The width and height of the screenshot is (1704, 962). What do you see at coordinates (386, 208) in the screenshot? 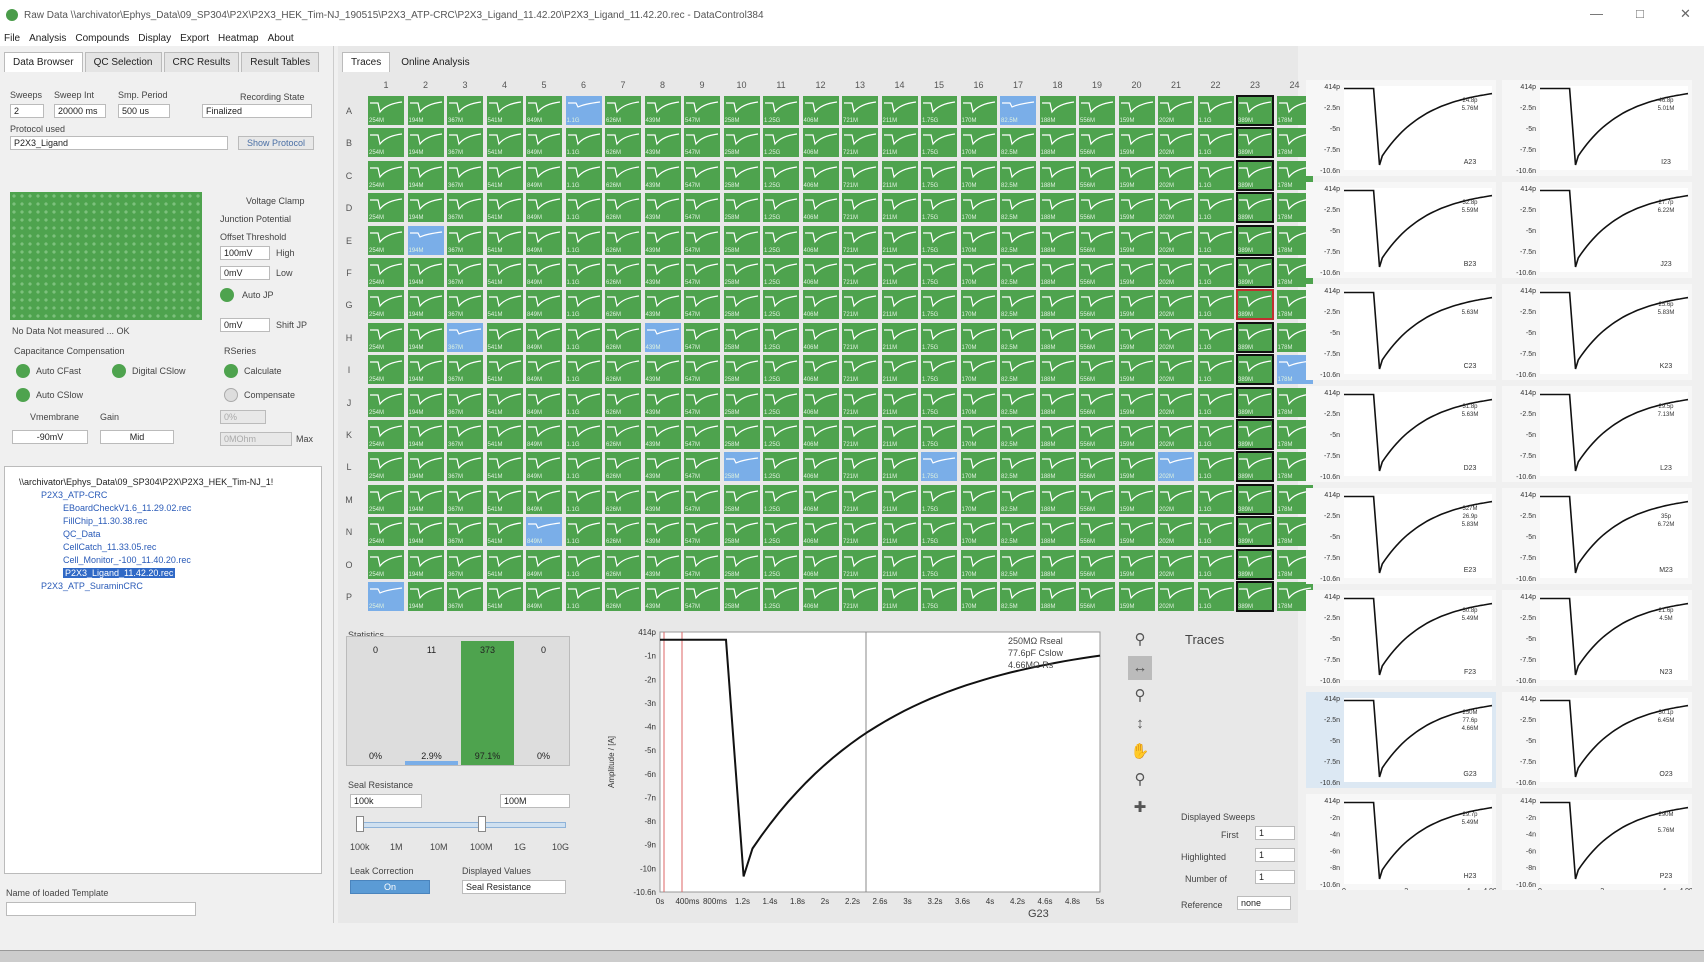
I see `well-D1: 254M` at bounding box center [386, 208].